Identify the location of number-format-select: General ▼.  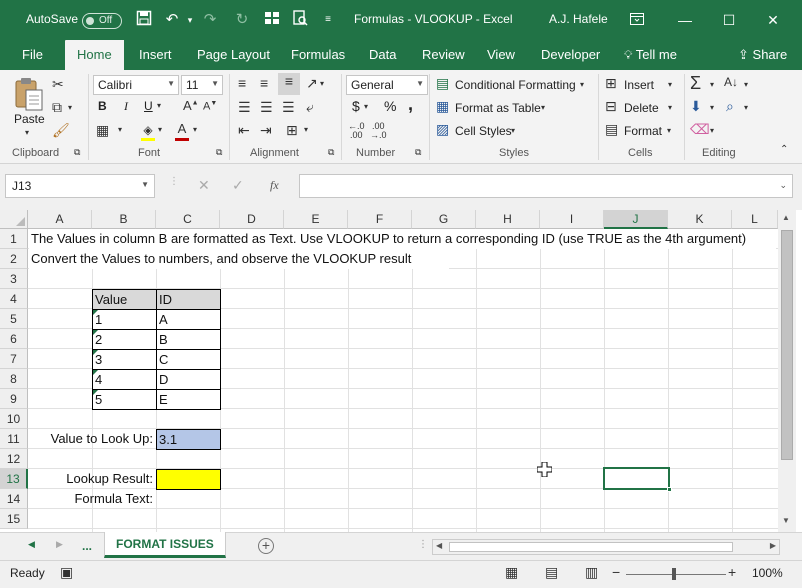
(387, 85).